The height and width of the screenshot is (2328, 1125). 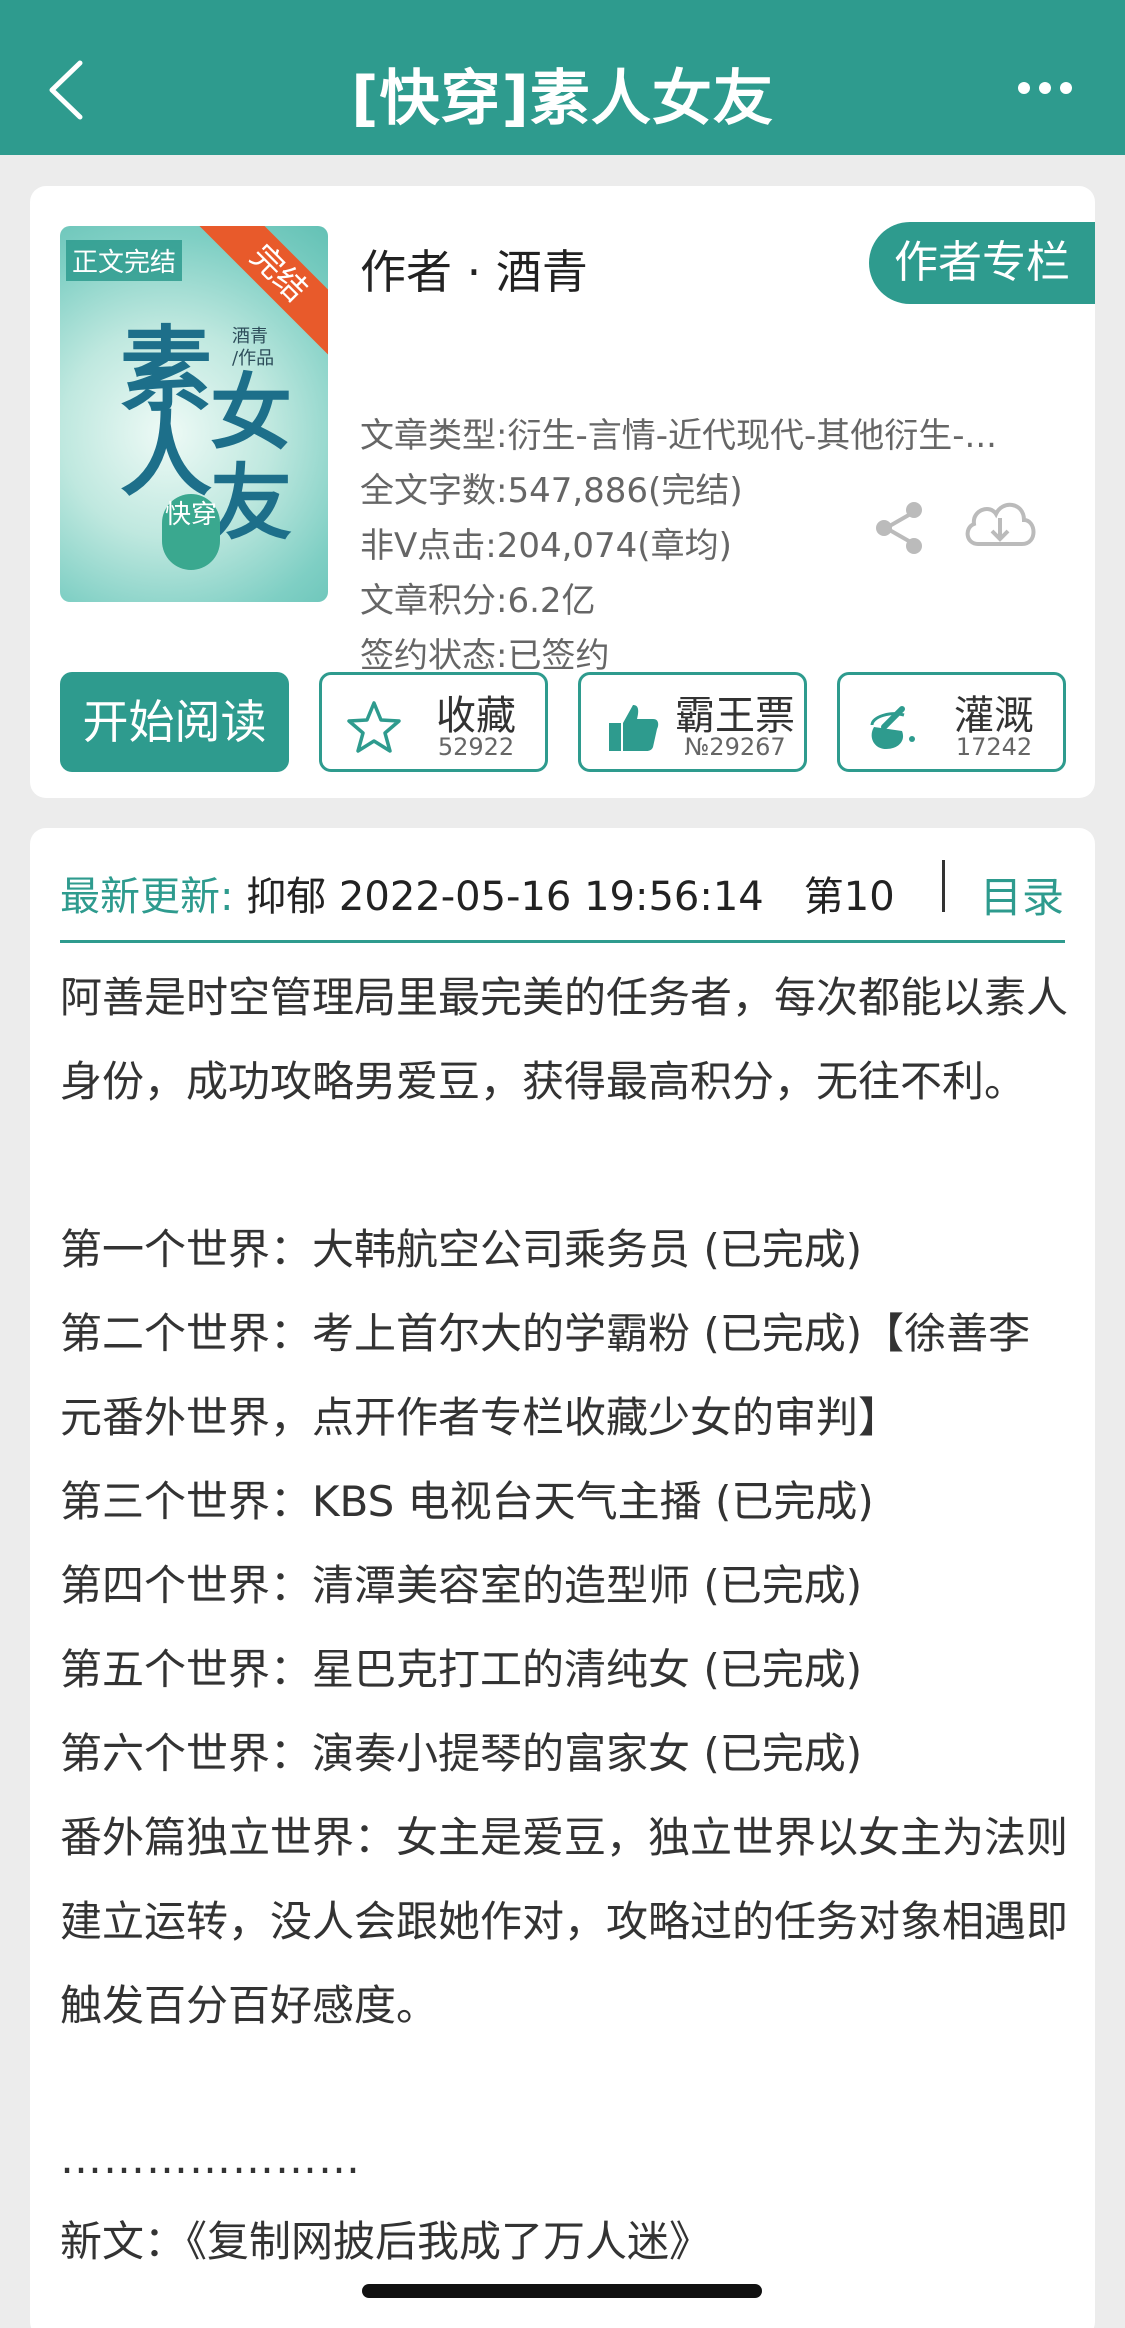 What do you see at coordinates (478, 601) in the screenshot?
I see `meta-score: 文章积分:6.2亿` at bounding box center [478, 601].